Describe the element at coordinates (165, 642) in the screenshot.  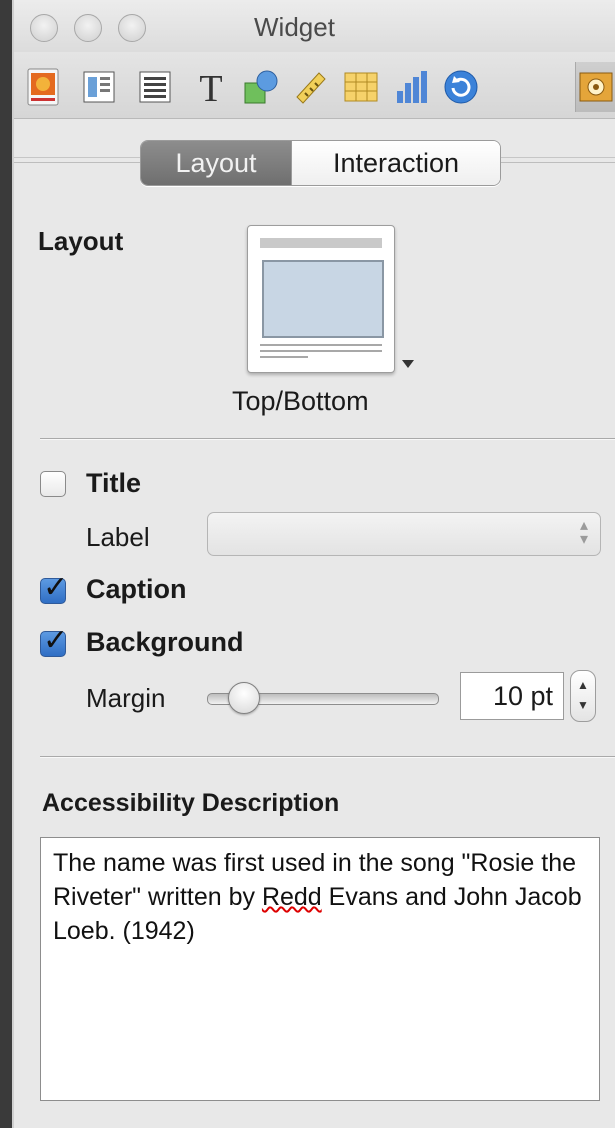
I see `background-checkbox-label: Background` at that location.